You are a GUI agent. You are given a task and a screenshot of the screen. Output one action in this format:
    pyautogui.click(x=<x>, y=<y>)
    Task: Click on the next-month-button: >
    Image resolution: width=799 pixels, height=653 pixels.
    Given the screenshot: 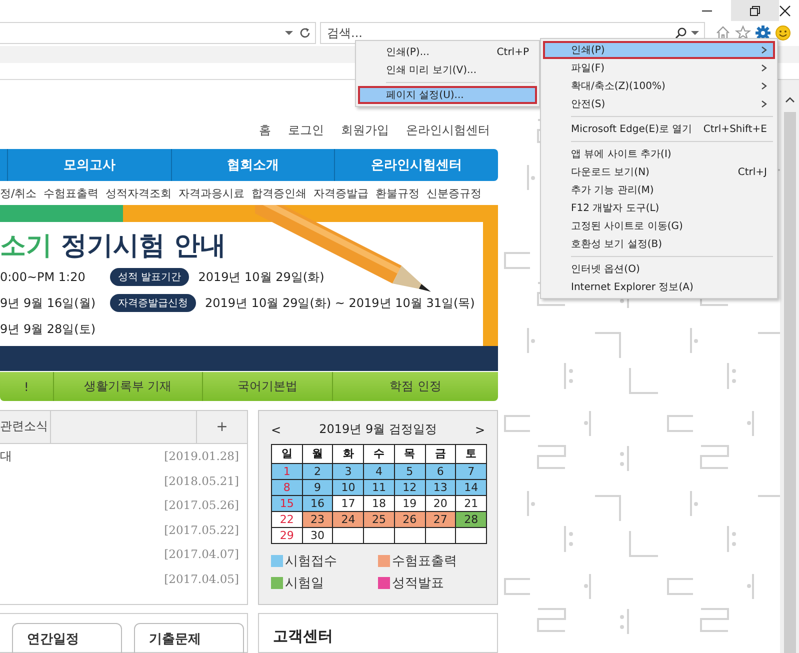 What is the action you would take?
    pyautogui.click(x=479, y=429)
    